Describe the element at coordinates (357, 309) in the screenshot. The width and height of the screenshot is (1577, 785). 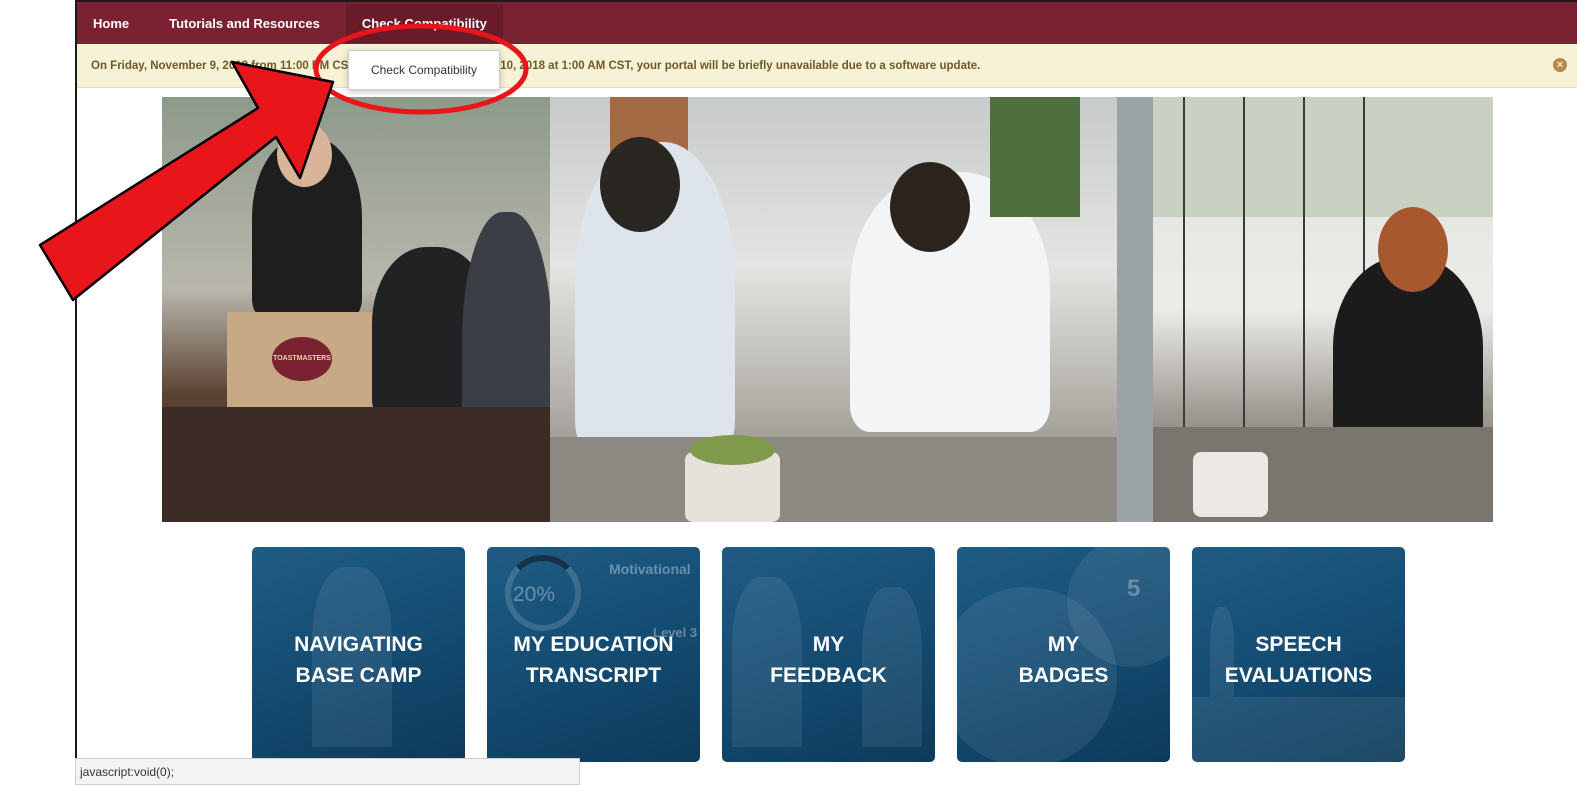
I see `hero-photo-presenter: TOASTMASTERS` at that location.